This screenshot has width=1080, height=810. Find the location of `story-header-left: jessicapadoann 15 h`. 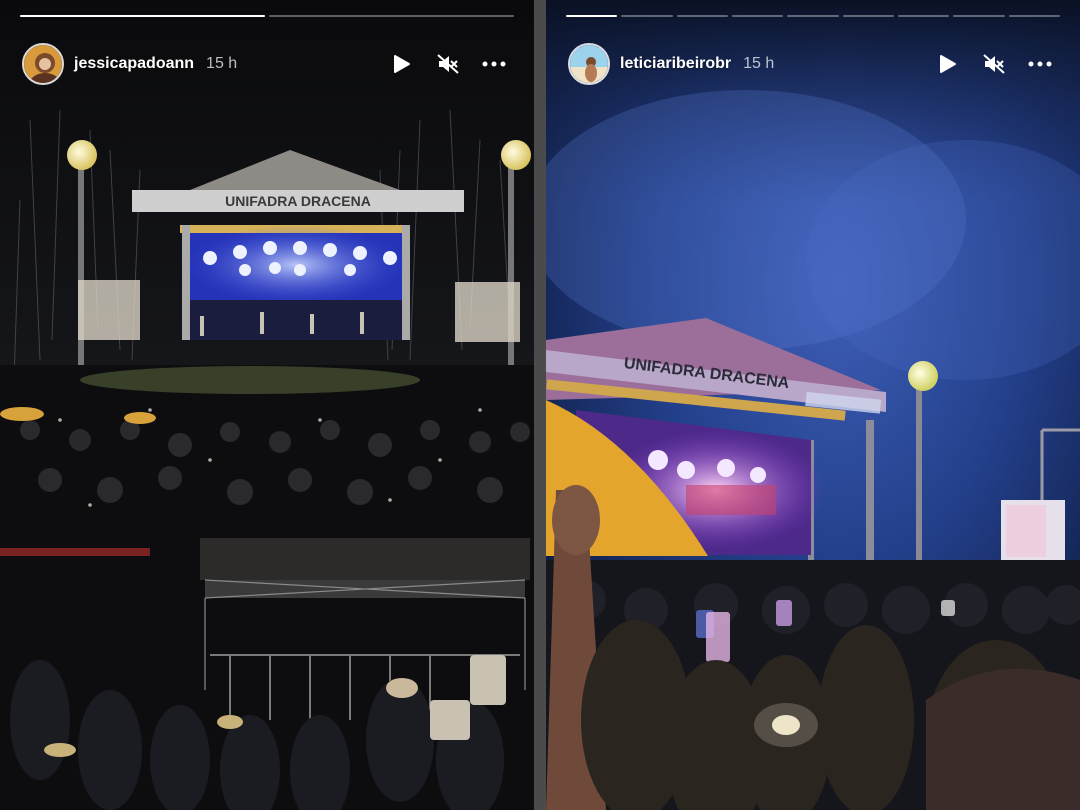

story-header-left: jessicapadoann 15 h is located at coordinates (264, 64).